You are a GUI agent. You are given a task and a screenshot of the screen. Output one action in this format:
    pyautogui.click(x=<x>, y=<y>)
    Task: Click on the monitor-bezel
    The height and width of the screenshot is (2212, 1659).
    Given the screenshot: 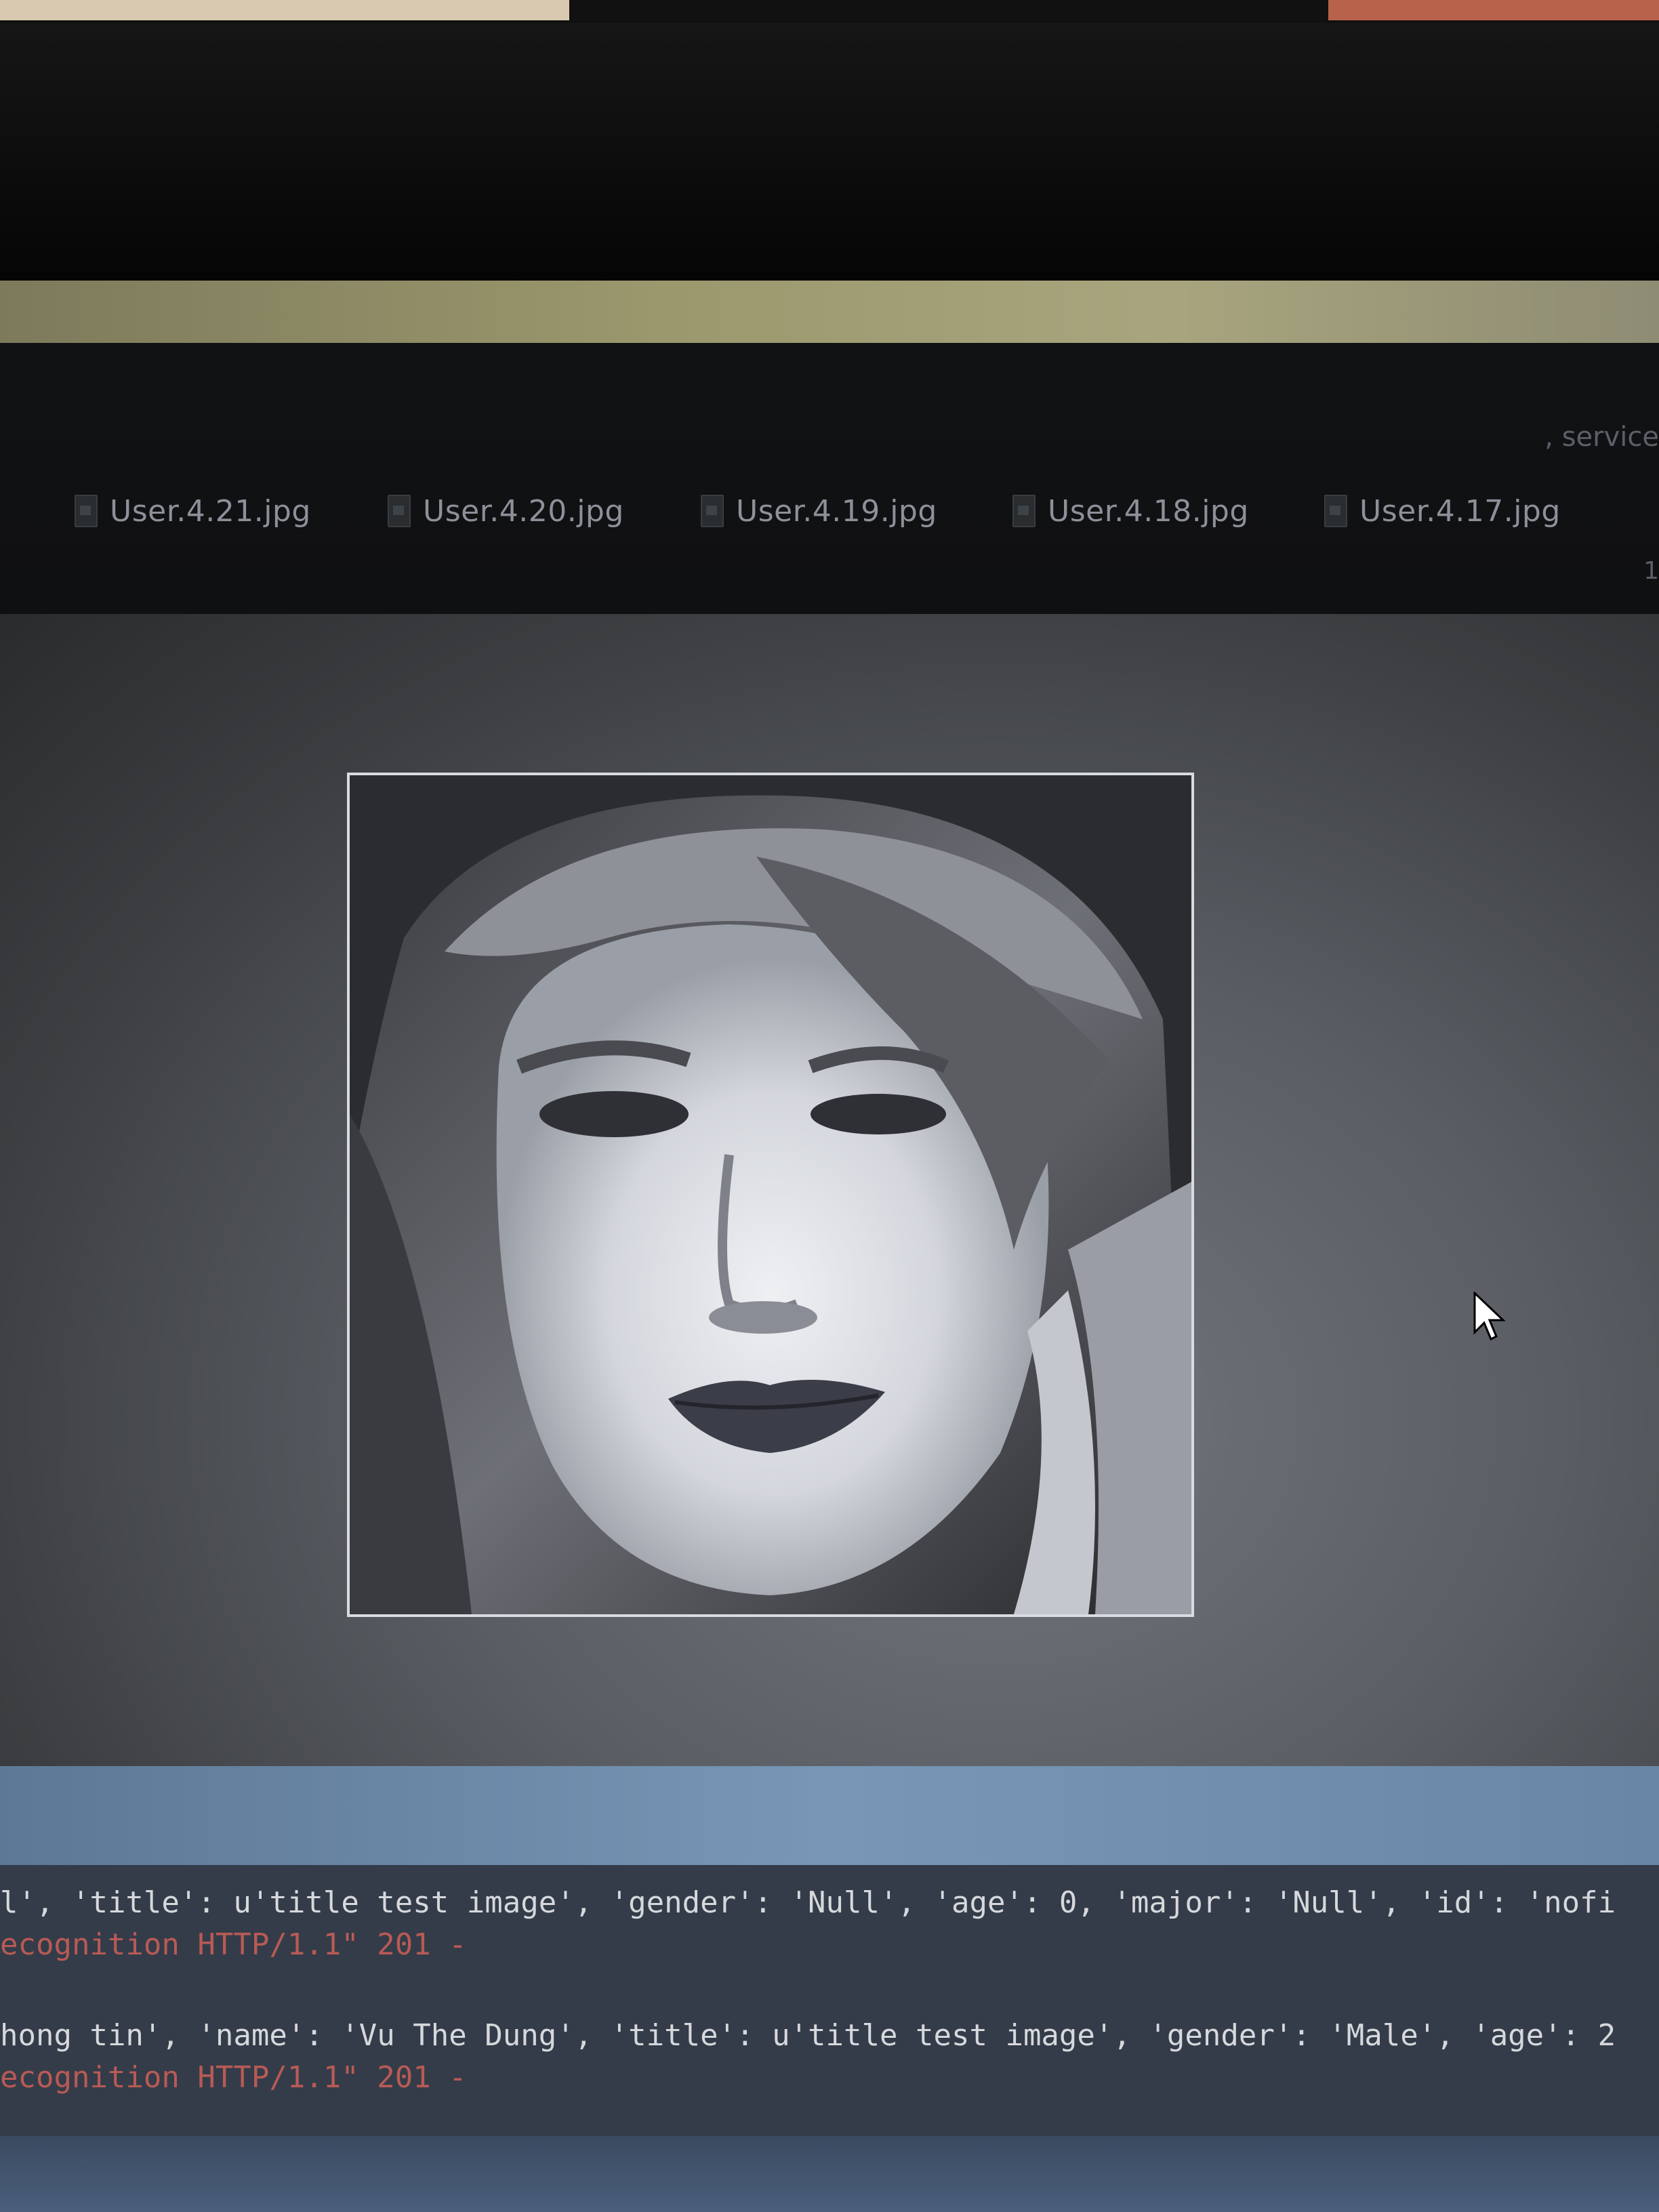 What is the action you would take?
    pyautogui.click(x=829, y=152)
    